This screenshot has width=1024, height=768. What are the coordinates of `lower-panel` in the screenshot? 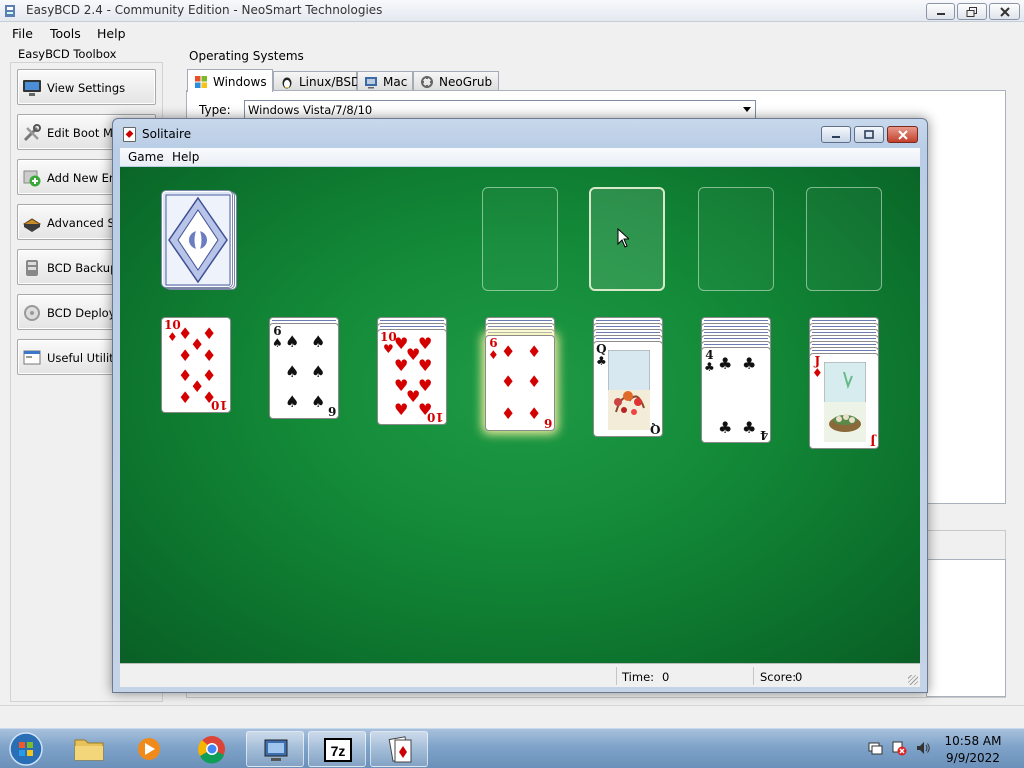 It's located at (966, 628).